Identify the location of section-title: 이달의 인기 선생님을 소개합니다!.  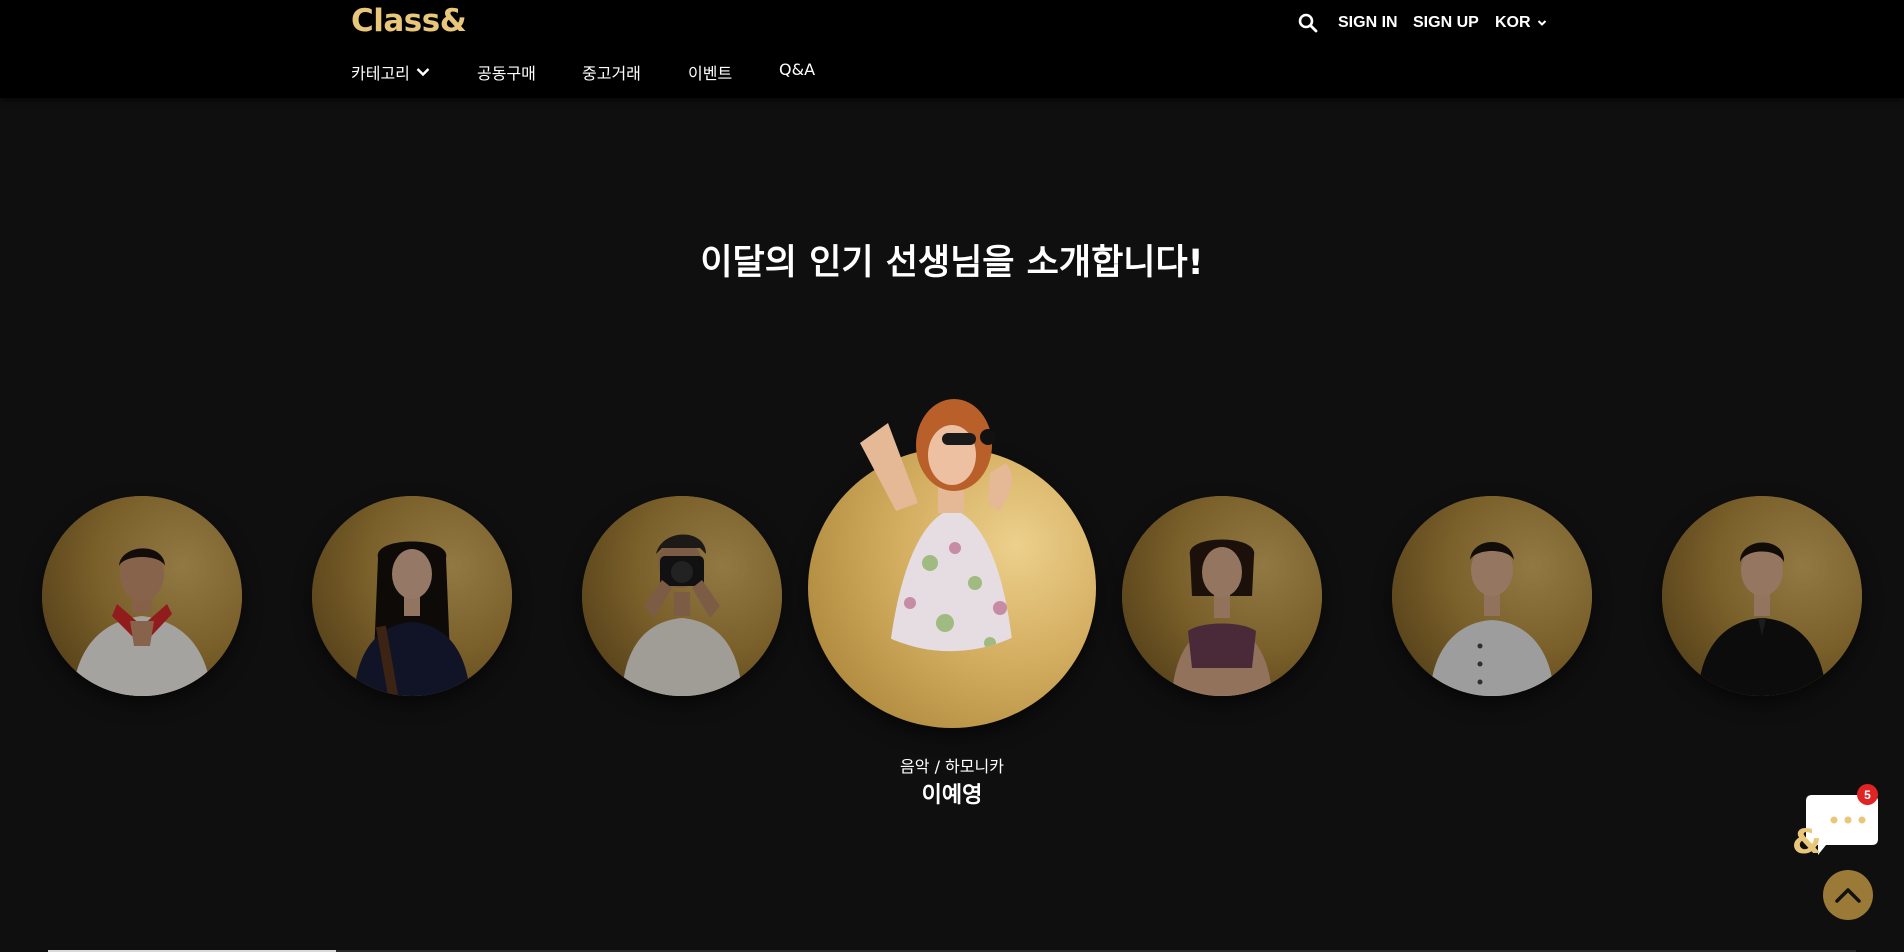
(952, 263).